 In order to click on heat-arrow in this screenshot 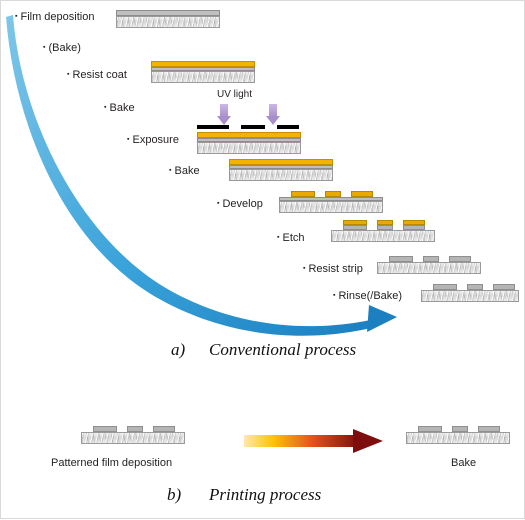, I will do `click(313, 441)`.